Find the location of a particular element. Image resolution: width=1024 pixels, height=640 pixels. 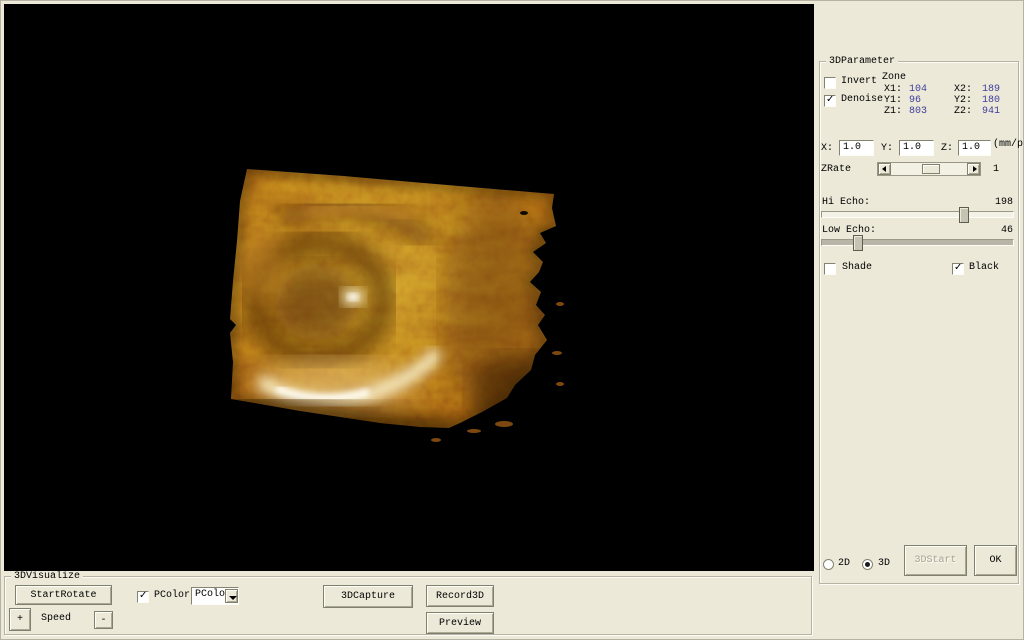

scale-x-input: 1.0 is located at coordinates (856, 148).